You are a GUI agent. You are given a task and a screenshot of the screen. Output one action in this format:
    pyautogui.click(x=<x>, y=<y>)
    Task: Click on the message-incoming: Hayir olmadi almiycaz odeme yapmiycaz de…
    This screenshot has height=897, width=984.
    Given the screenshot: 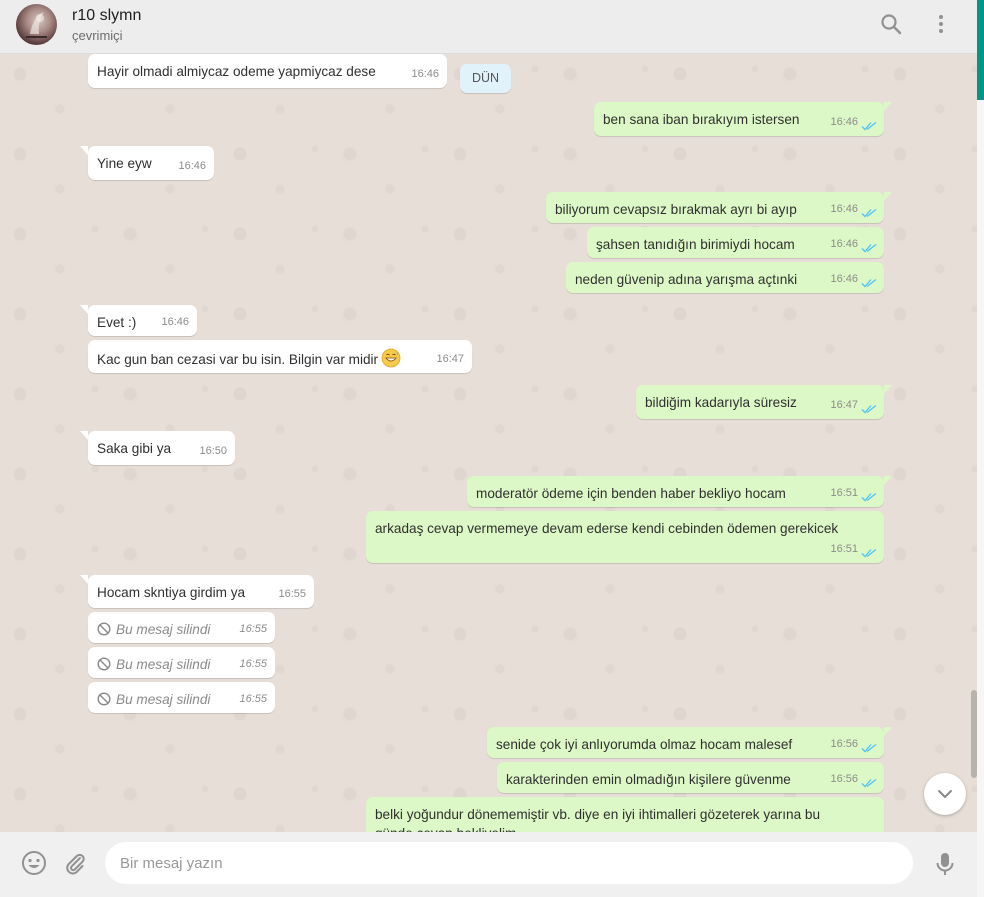 What is the action you would take?
    pyautogui.click(x=267, y=71)
    